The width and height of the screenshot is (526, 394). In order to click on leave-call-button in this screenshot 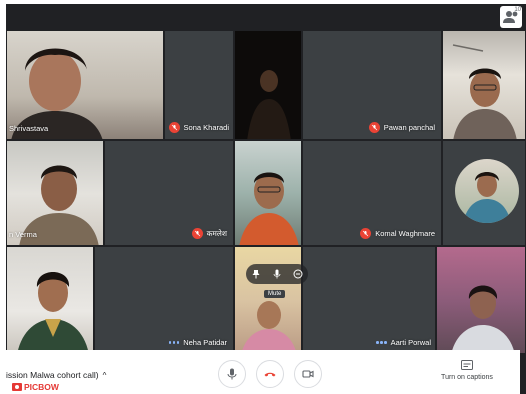, I will do `click(270, 374)`.